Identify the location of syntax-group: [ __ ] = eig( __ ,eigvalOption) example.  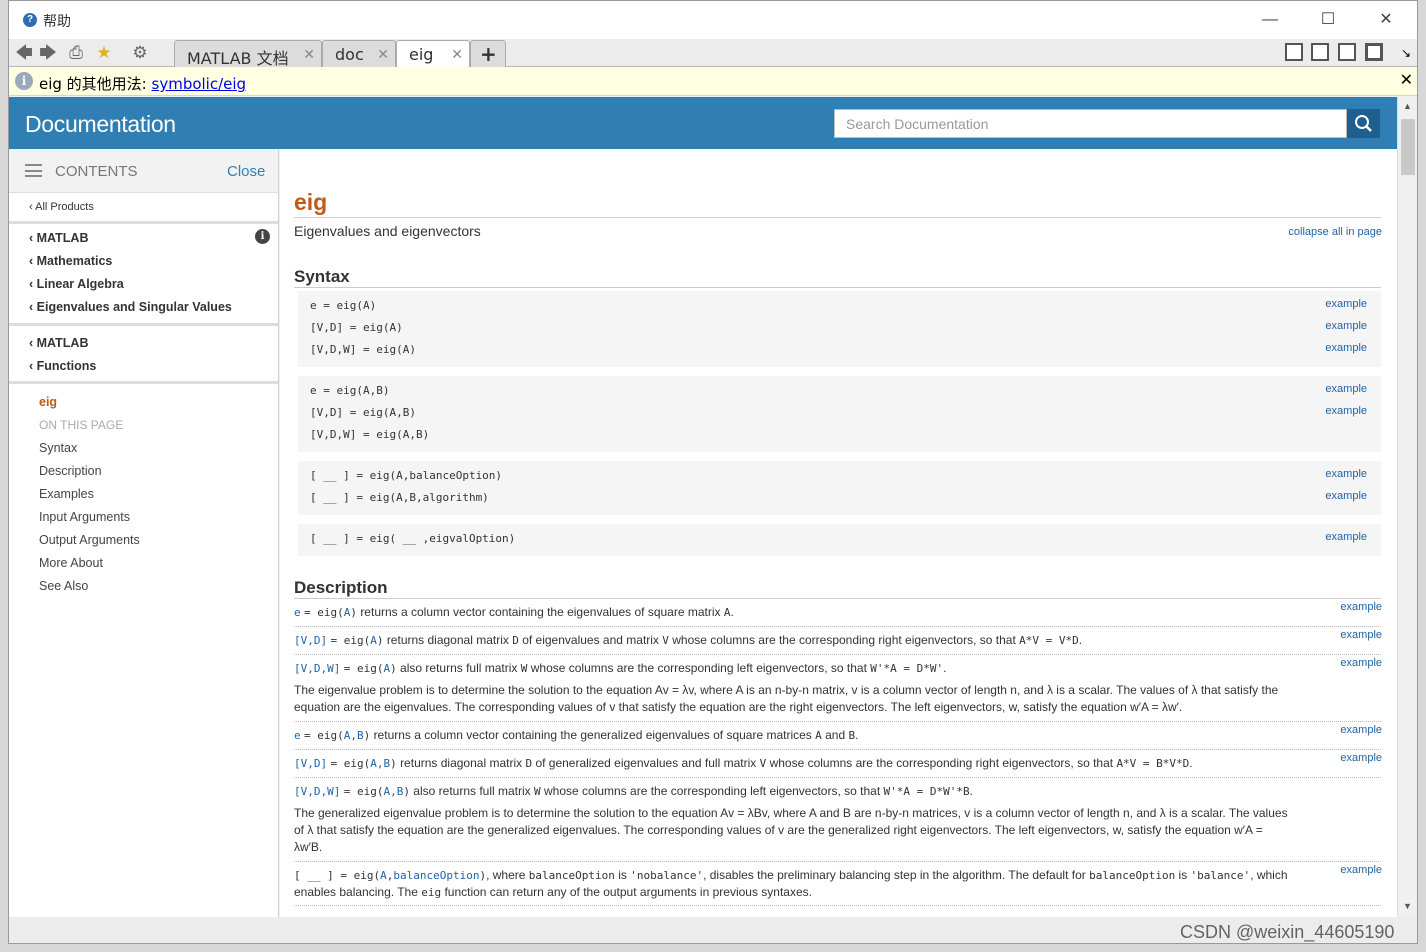
(839, 540).